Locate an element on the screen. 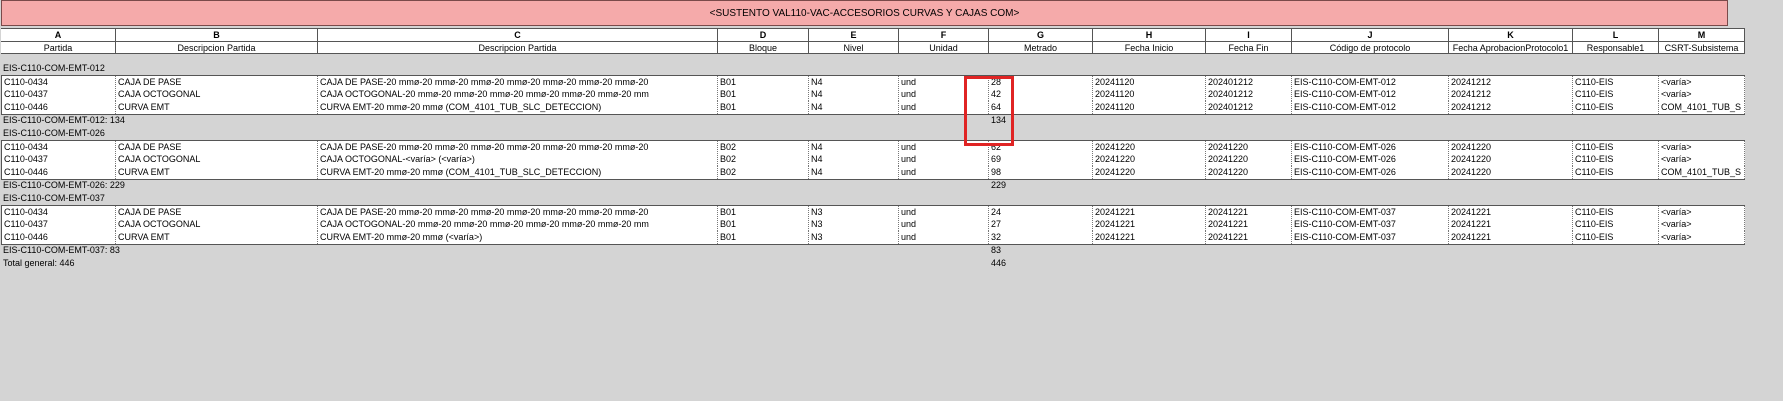 This screenshot has width=1783, height=401. column-header: Nivel is located at coordinates (854, 47).